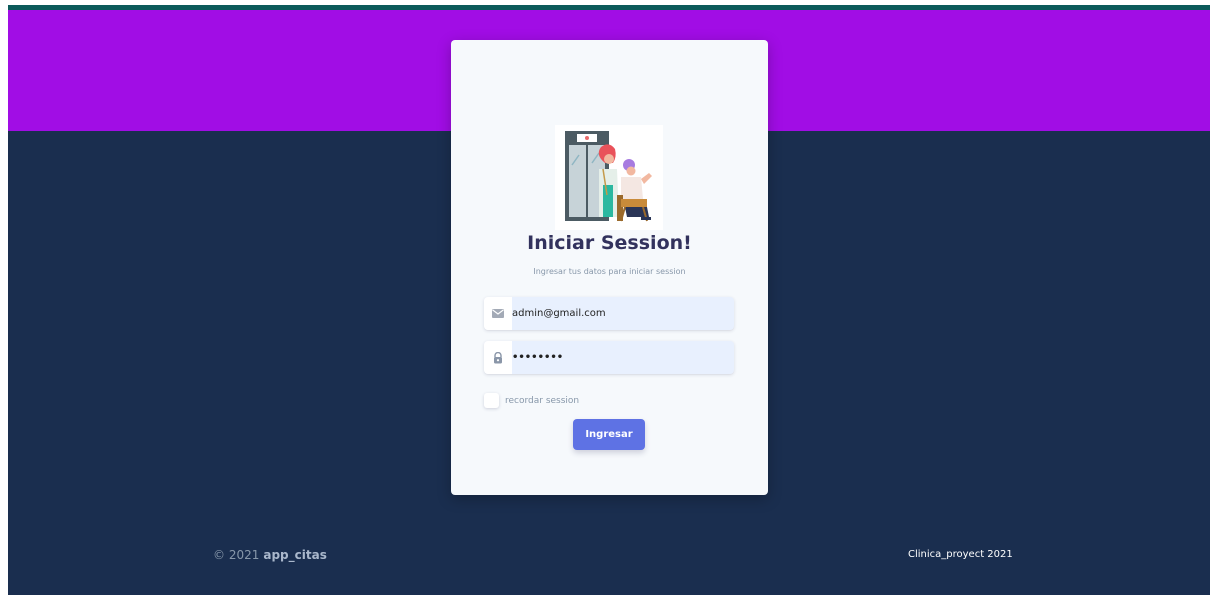 This screenshot has width=1218, height=595. Describe the element at coordinates (609, 434) in the screenshot. I see `submit-button: Ingresar` at that location.